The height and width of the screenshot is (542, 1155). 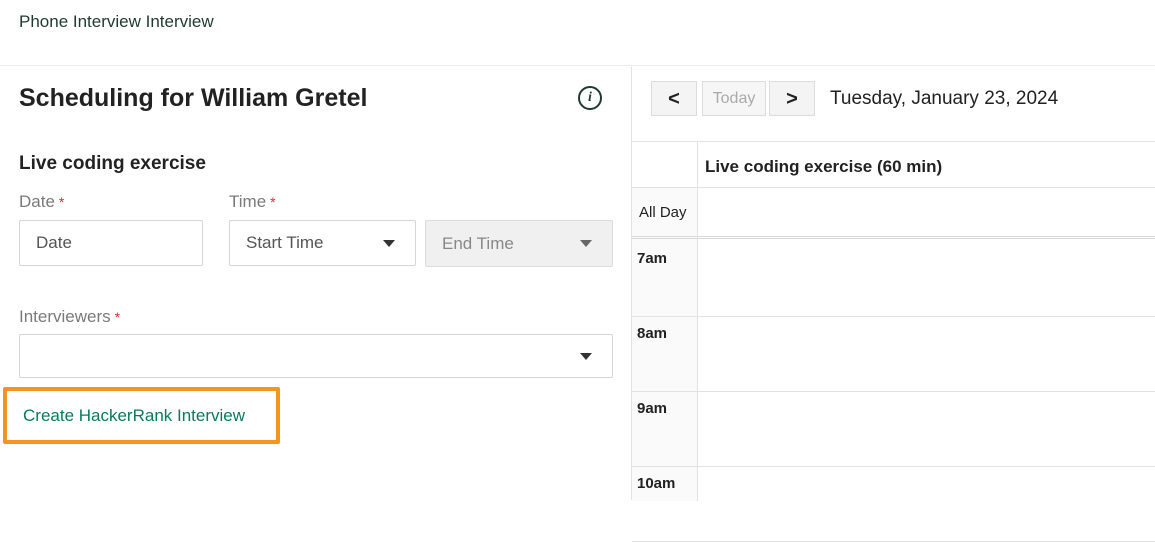 I want to click on date-label: Date *, so click(x=41, y=202).